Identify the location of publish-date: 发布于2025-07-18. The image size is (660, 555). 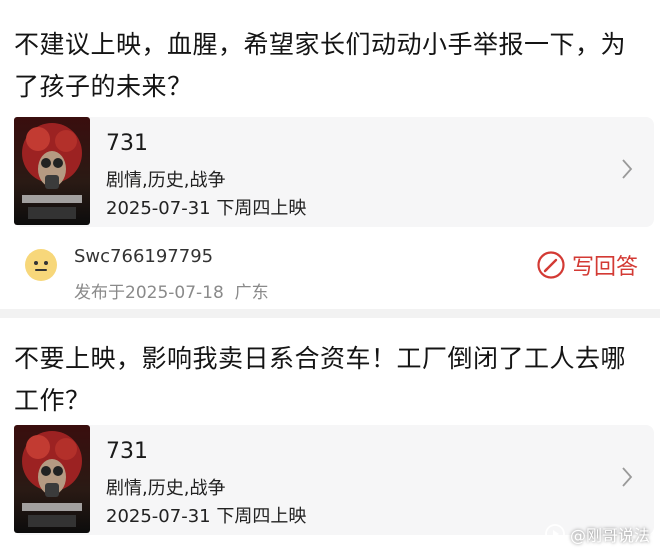
(149, 293).